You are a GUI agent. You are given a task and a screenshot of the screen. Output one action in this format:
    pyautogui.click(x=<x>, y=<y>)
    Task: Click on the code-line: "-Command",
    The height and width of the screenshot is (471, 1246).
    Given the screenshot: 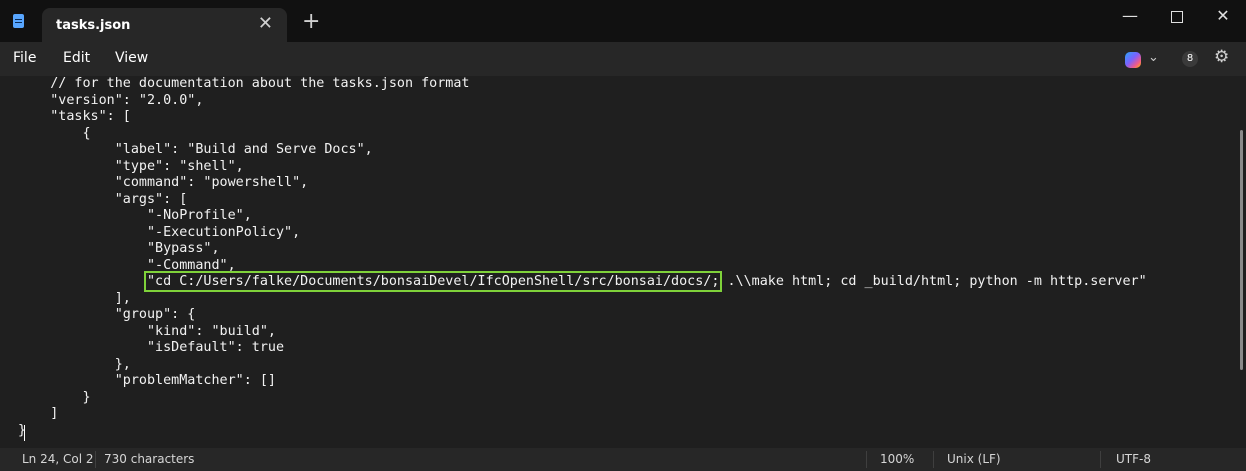 What is the action you would take?
    pyautogui.click(x=127, y=265)
    